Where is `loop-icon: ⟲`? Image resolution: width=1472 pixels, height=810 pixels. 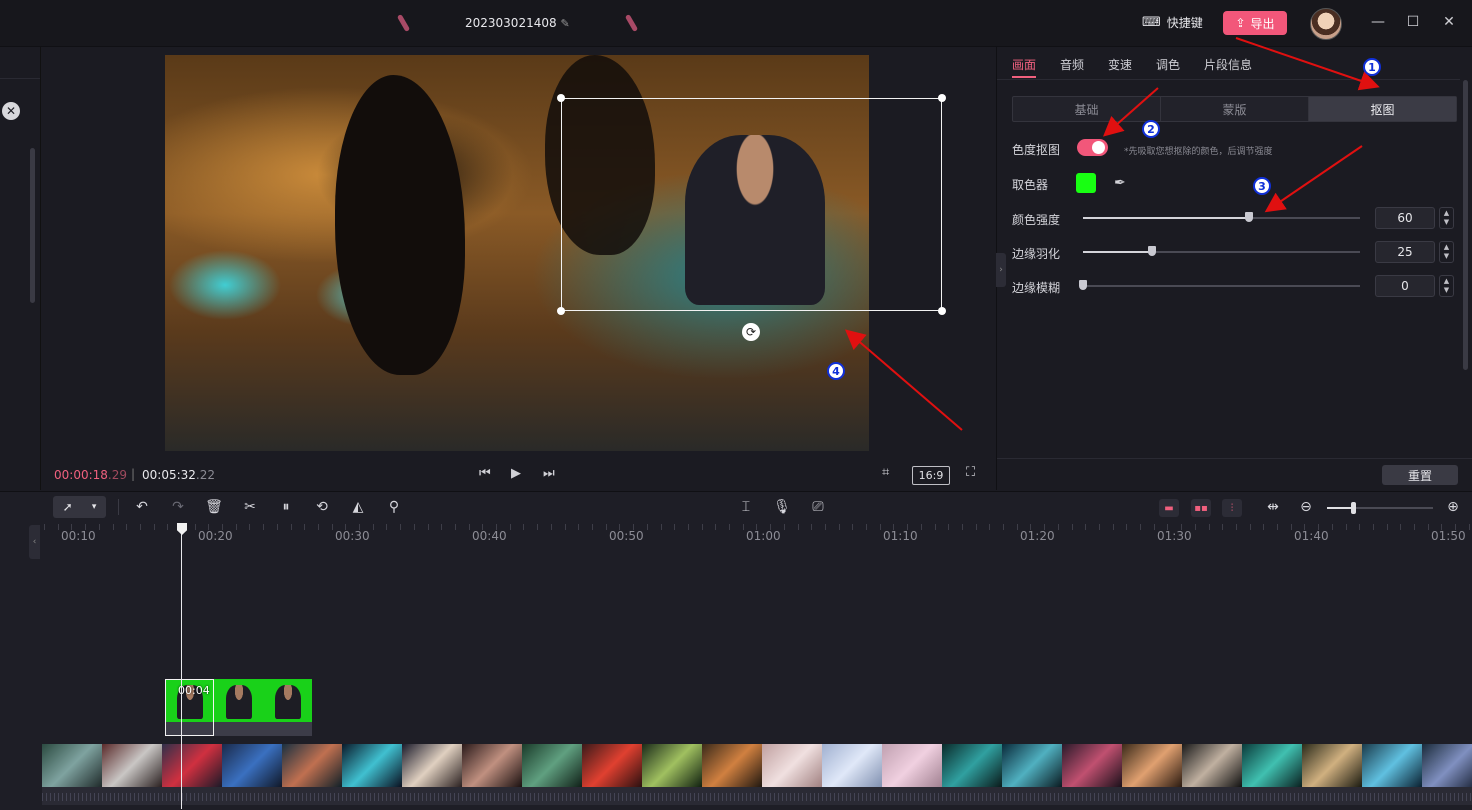 loop-icon: ⟲ is located at coordinates (322, 507).